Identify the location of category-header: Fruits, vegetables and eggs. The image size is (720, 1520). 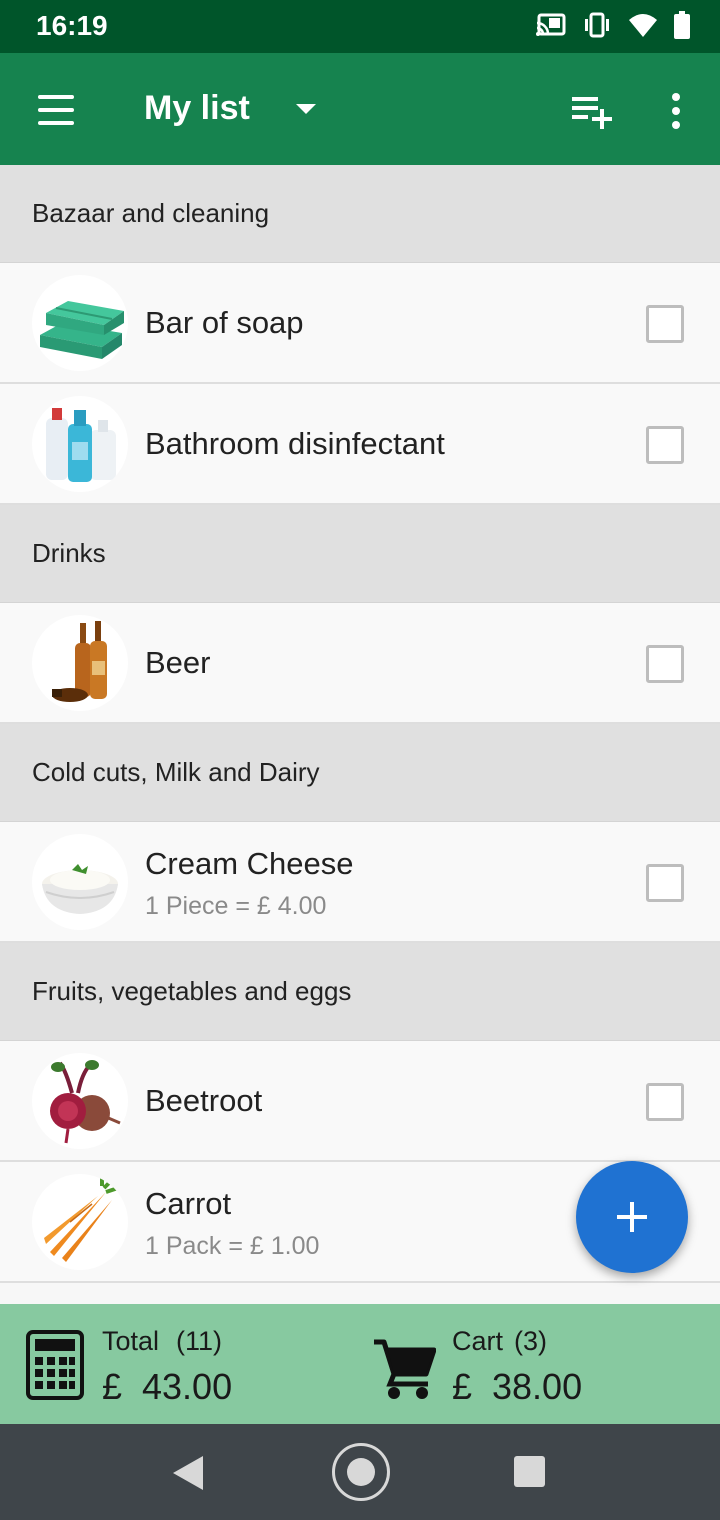
(360, 992).